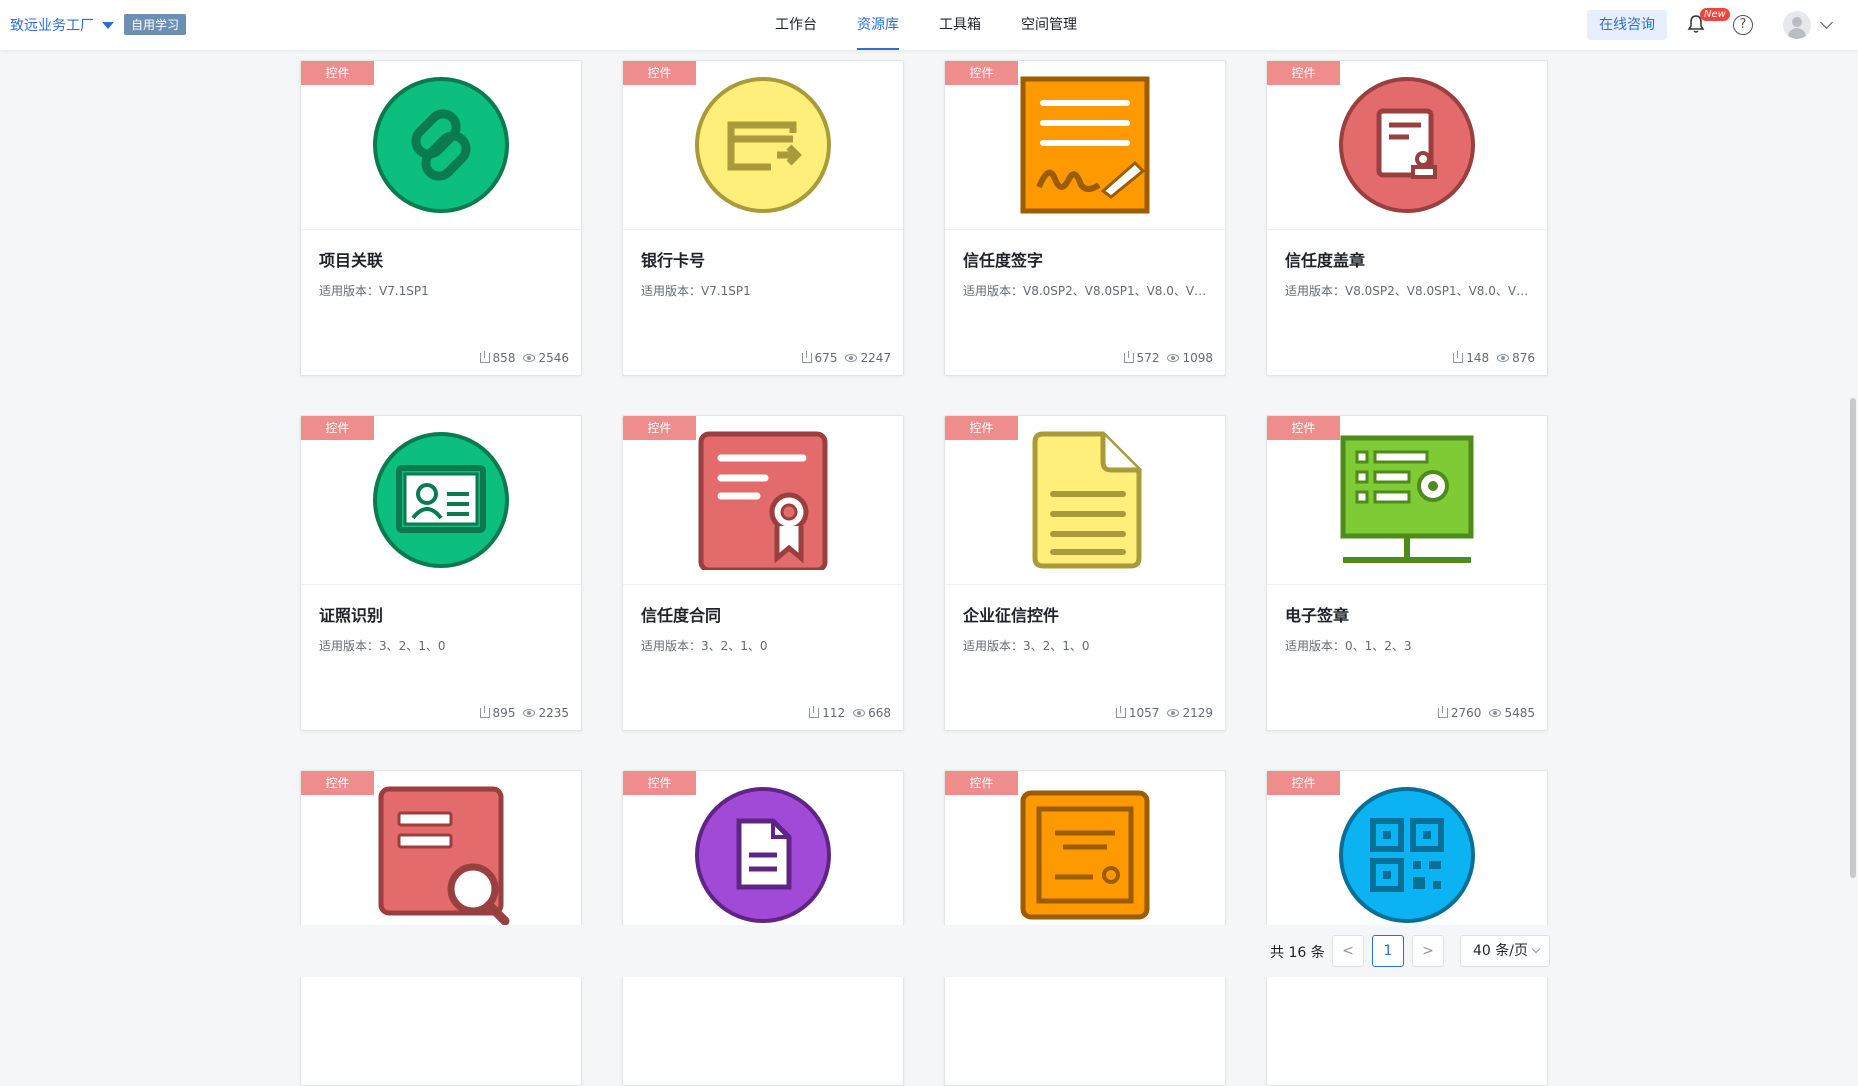 The width and height of the screenshot is (1858, 1086). I want to click on card-stats: 112 668, so click(850, 713).